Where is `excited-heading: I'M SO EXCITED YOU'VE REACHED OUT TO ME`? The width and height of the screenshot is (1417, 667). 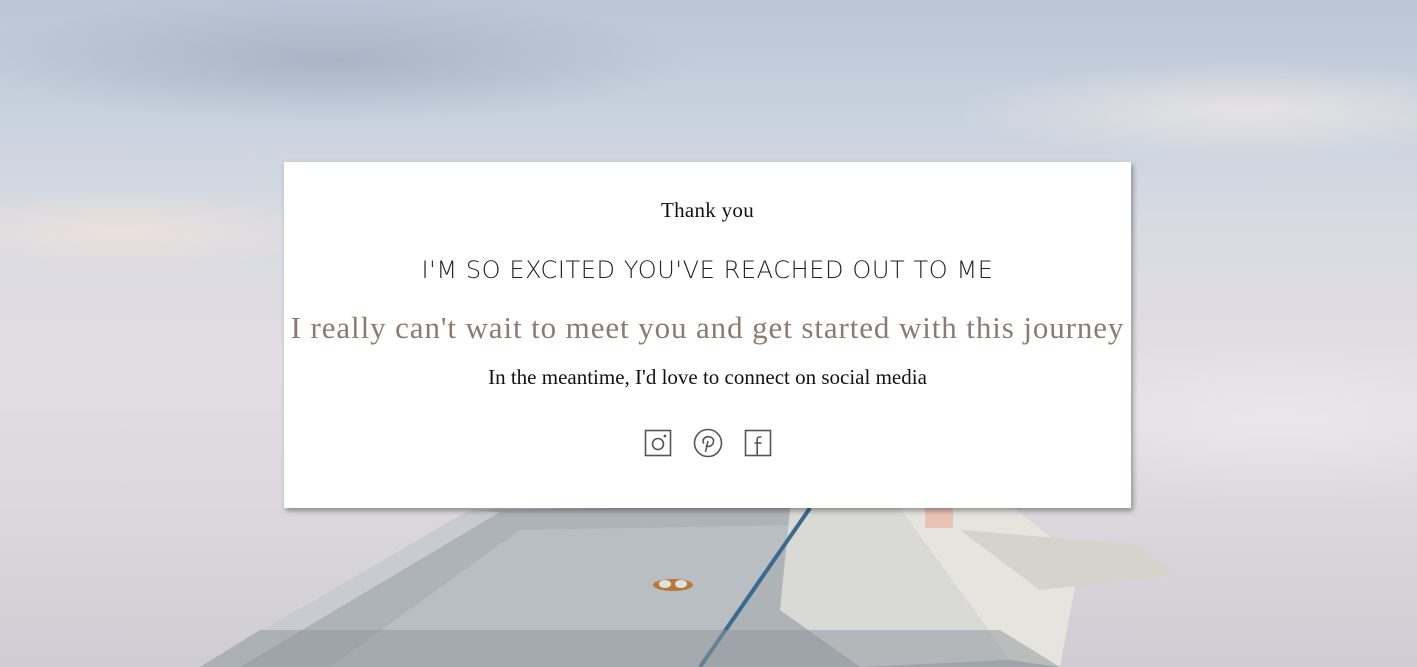
excited-heading: I'M SO EXCITED YOU'VE REACHED OUT TO ME is located at coordinates (707, 270).